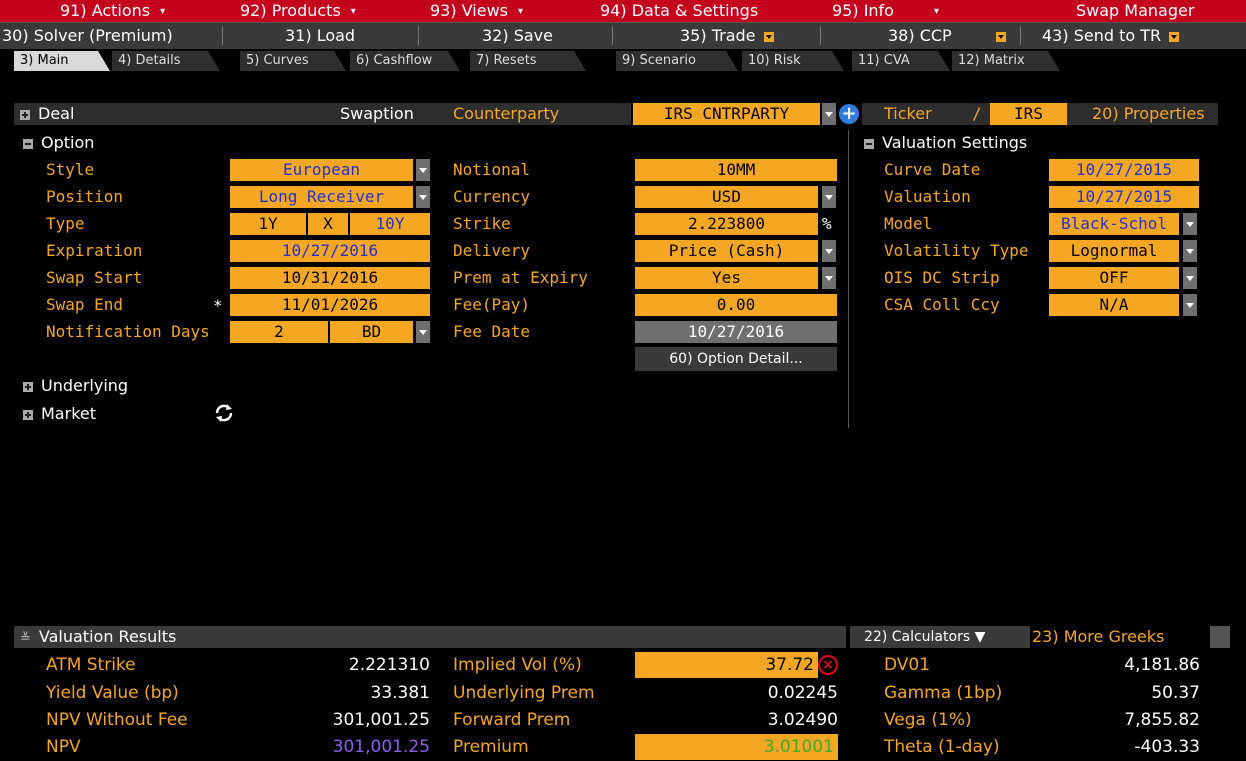 Image resolution: width=1246 pixels, height=761 pixels. What do you see at coordinates (62, 61) in the screenshot?
I see `tab-main: 3) Main` at bounding box center [62, 61].